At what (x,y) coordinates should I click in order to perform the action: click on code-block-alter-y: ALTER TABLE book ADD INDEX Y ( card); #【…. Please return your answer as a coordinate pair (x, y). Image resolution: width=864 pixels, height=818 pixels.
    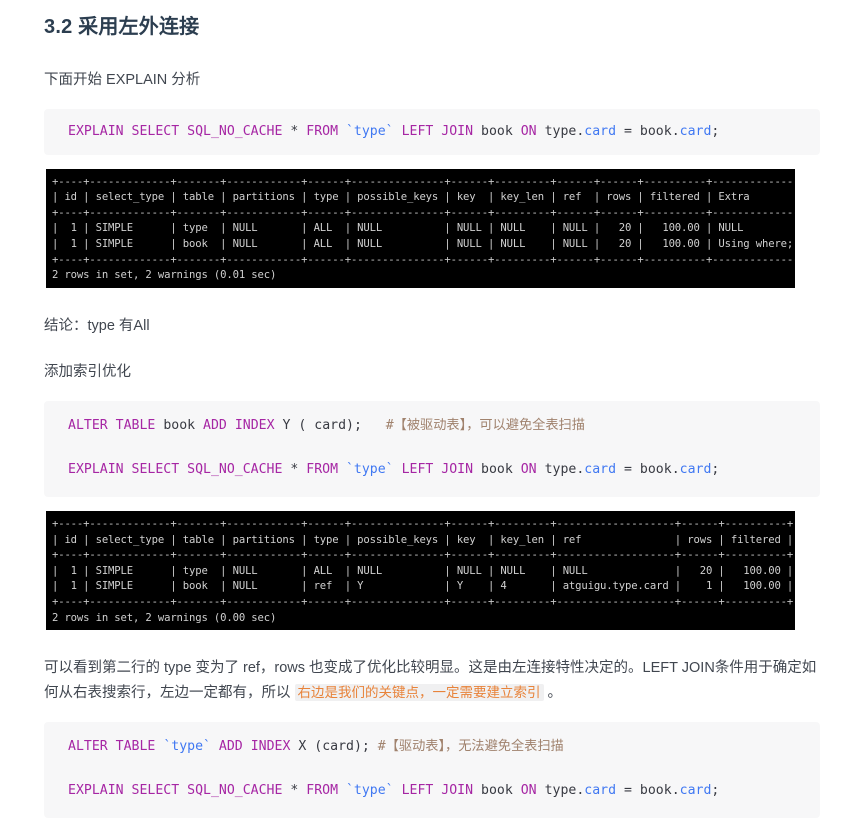
    Looking at the image, I should click on (432, 449).